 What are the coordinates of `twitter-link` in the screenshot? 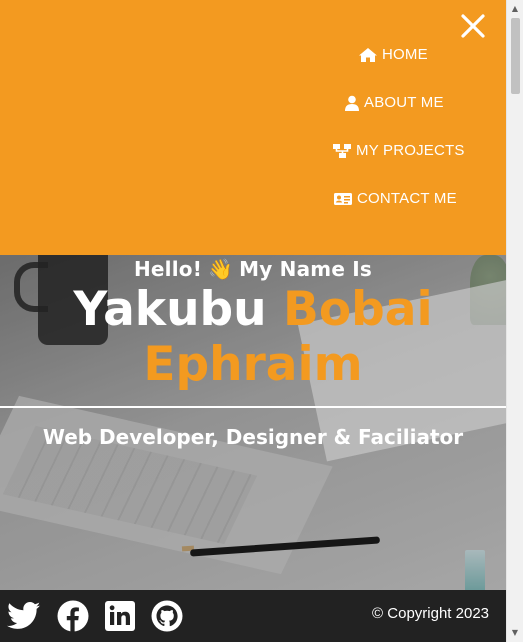 It's located at (24, 616).